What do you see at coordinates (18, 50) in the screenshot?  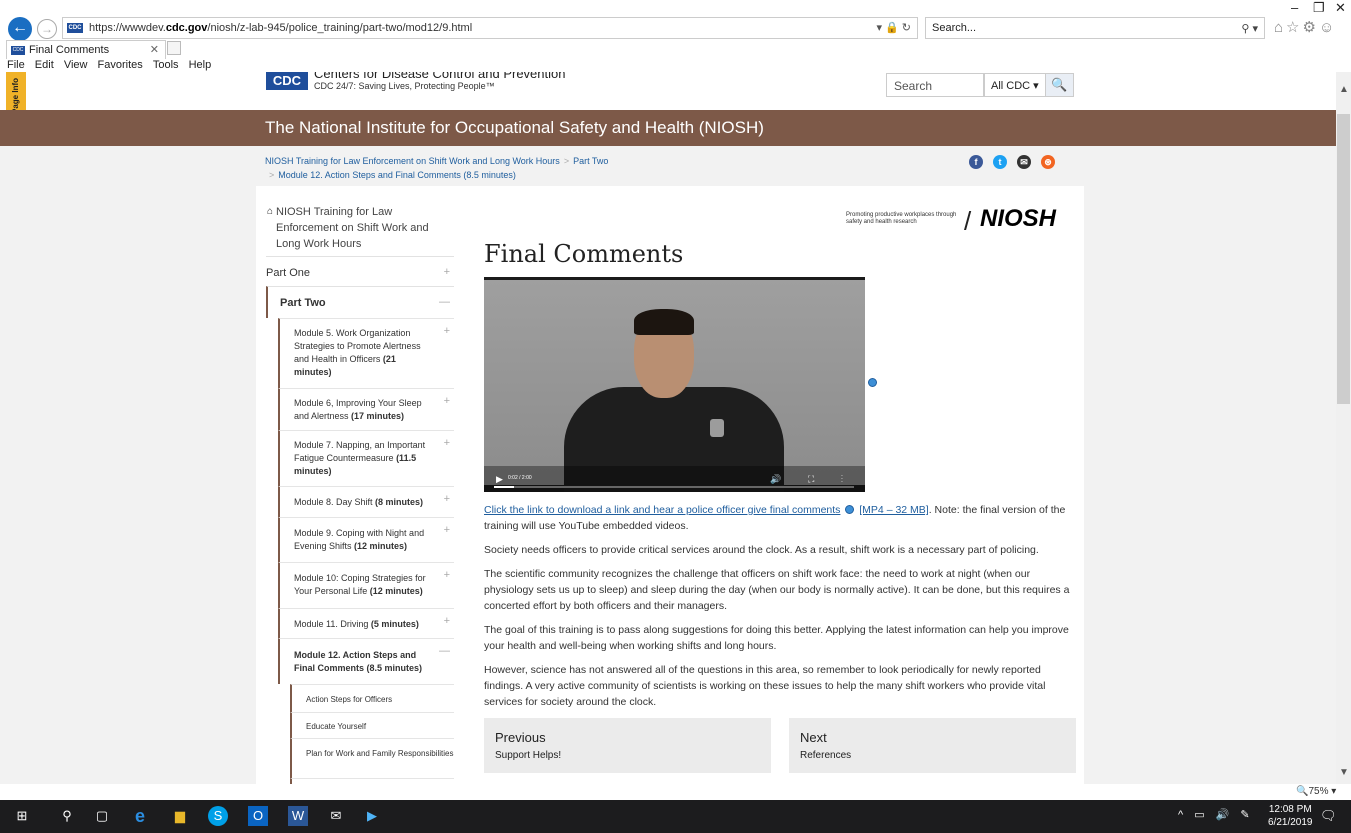 I see `tab-favicon-icon: CDC` at bounding box center [18, 50].